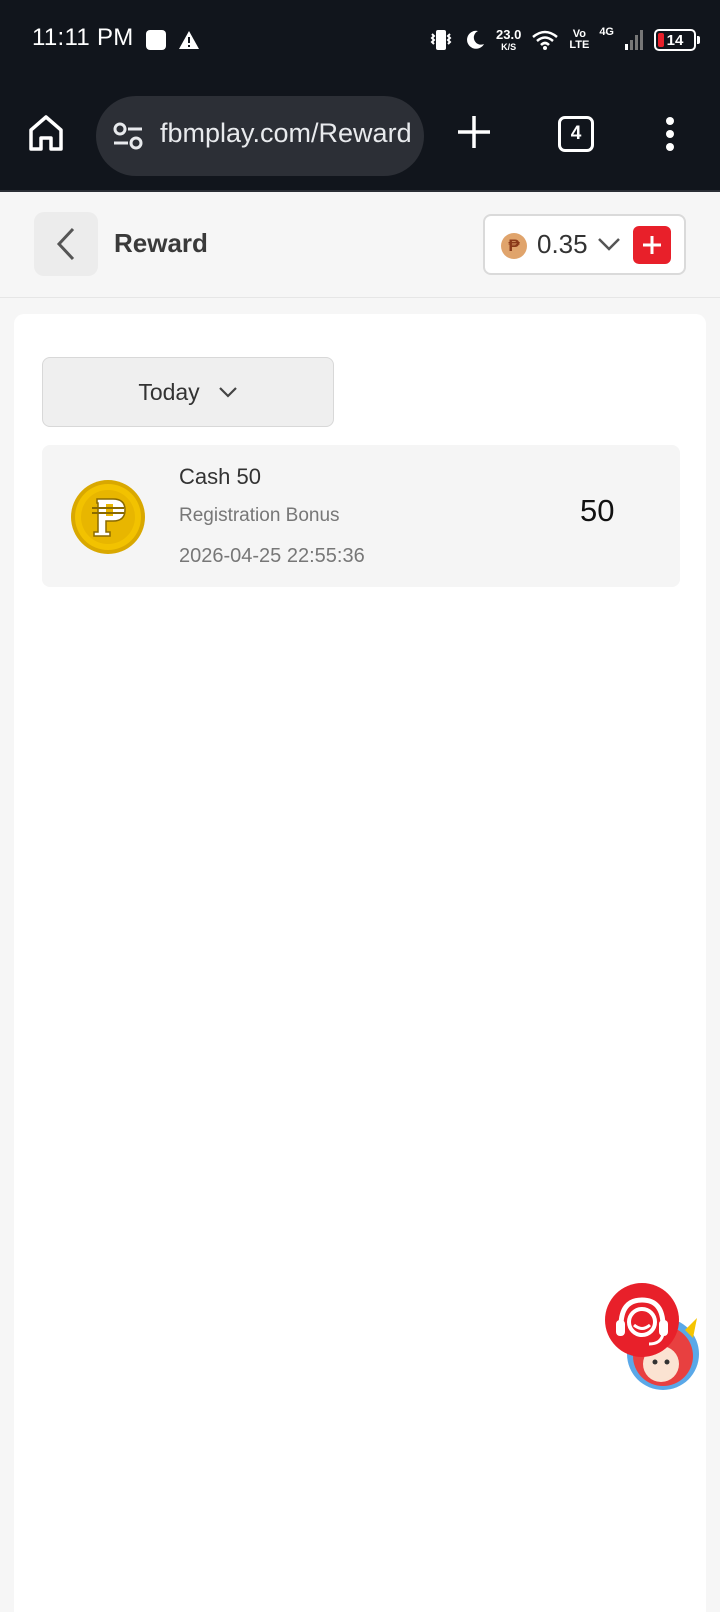 This screenshot has width=720, height=1612. Describe the element at coordinates (634, 40) in the screenshot. I see `signal-icon` at that location.